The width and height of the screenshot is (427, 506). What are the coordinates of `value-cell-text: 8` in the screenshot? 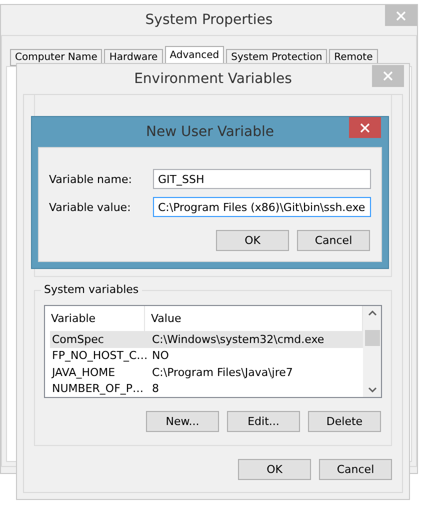 It's located at (155, 389).